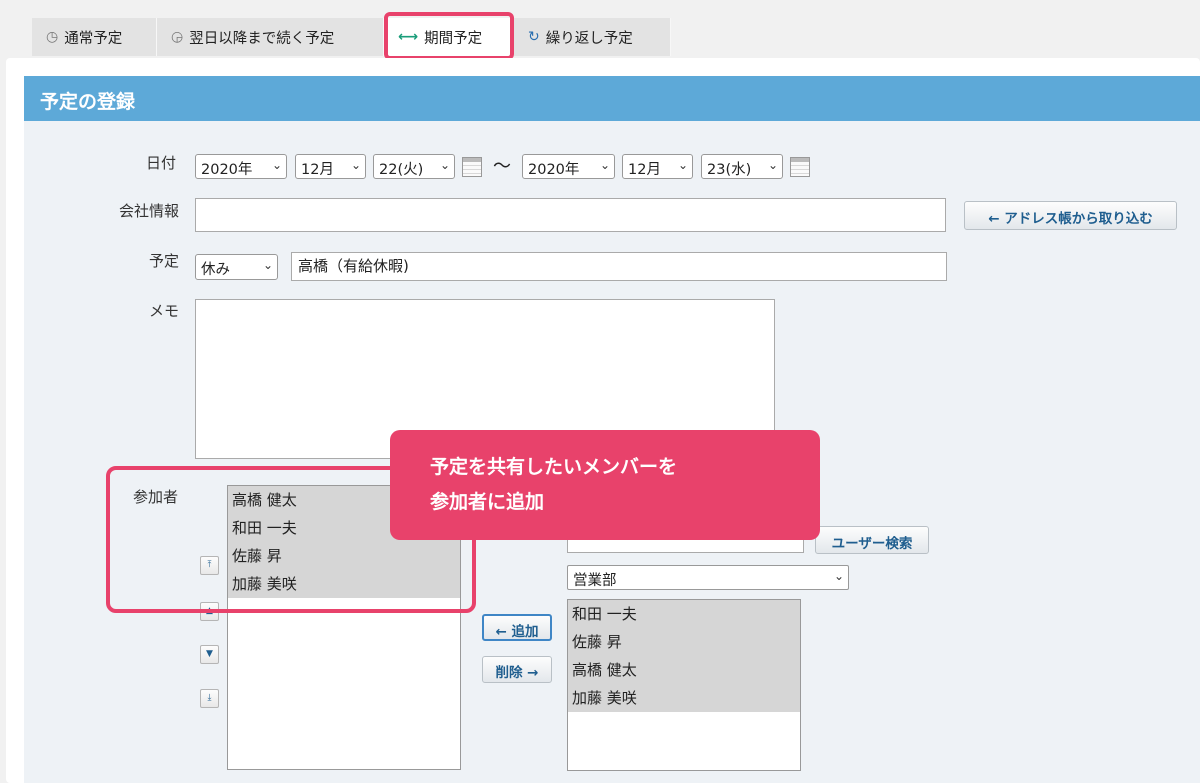 This screenshot has width=1200, height=783. Describe the element at coordinates (554, 170) in the screenshot. I see `end-year-value: 2020年` at that location.